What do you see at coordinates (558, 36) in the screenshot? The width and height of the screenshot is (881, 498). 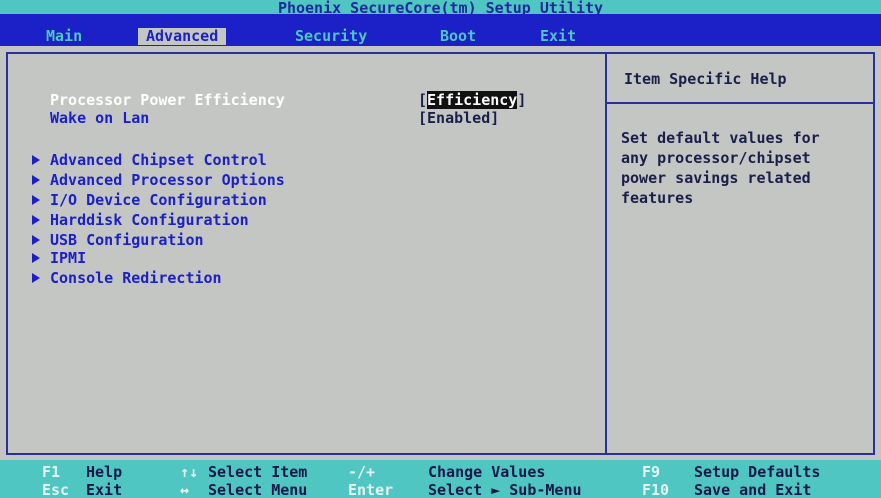 I see `menu-exit: Exit` at bounding box center [558, 36].